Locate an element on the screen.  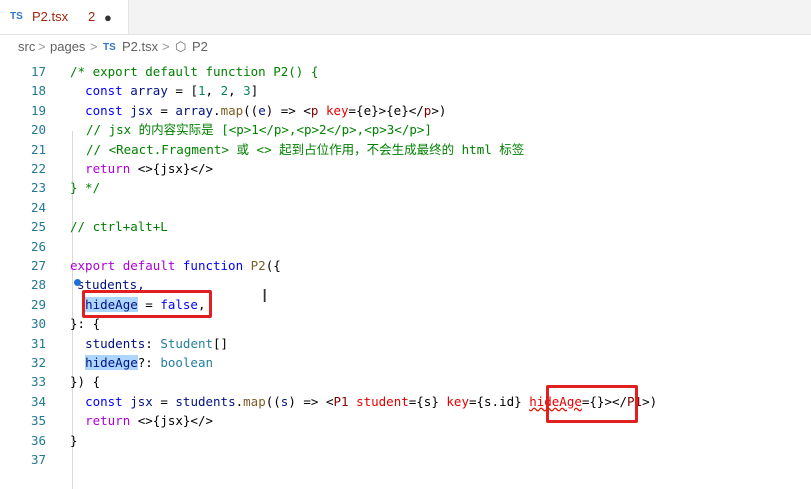
line-number: 27 is located at coordinates (38, 265).